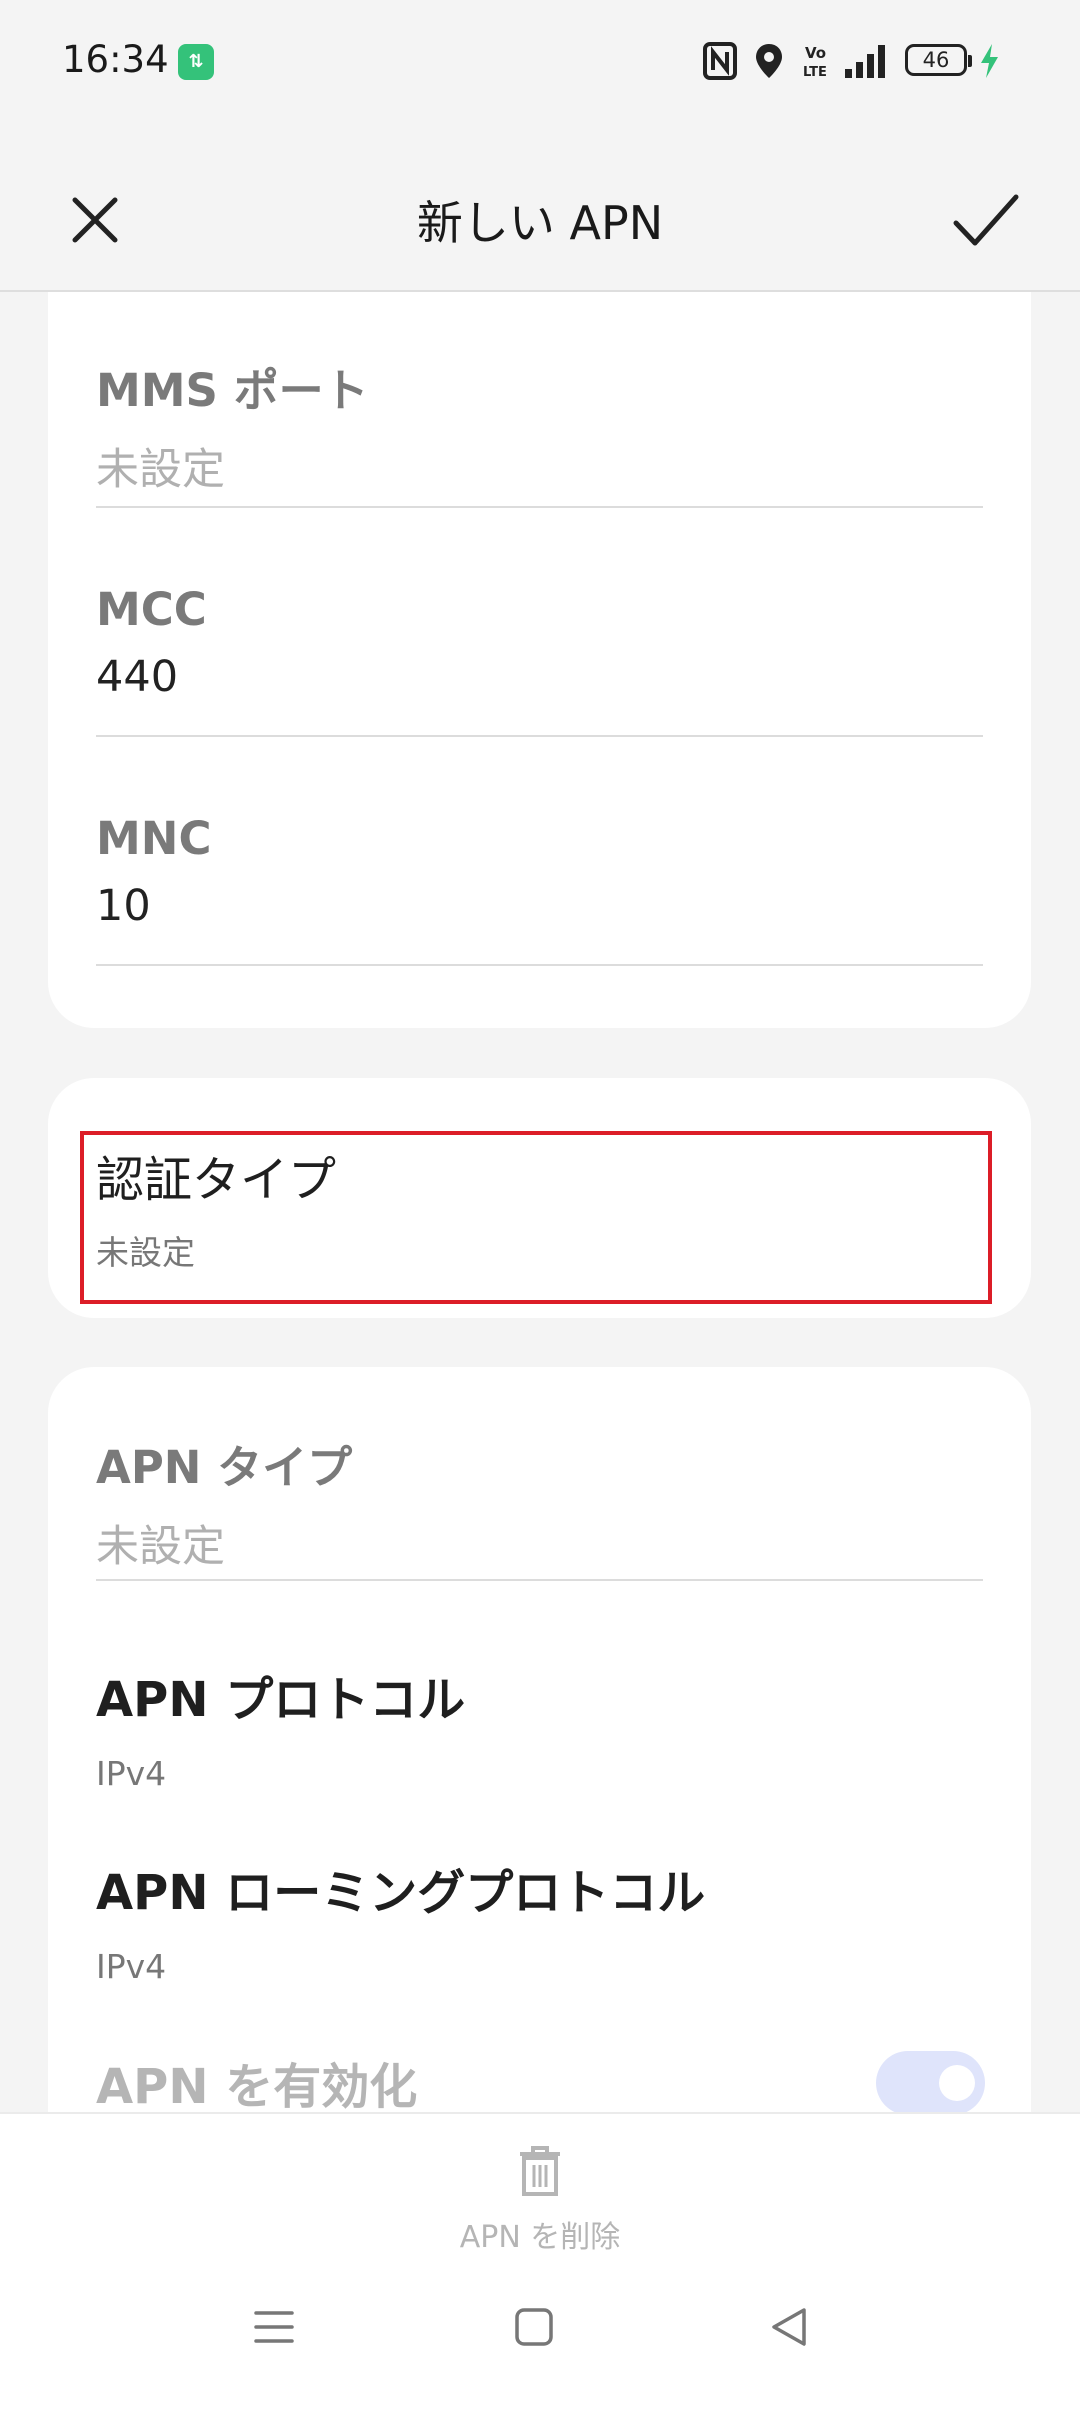 The image size is (1080, 2412). Describe the element at coordinates (769, 61) in the screenshot. I see `location-icon` at that location.